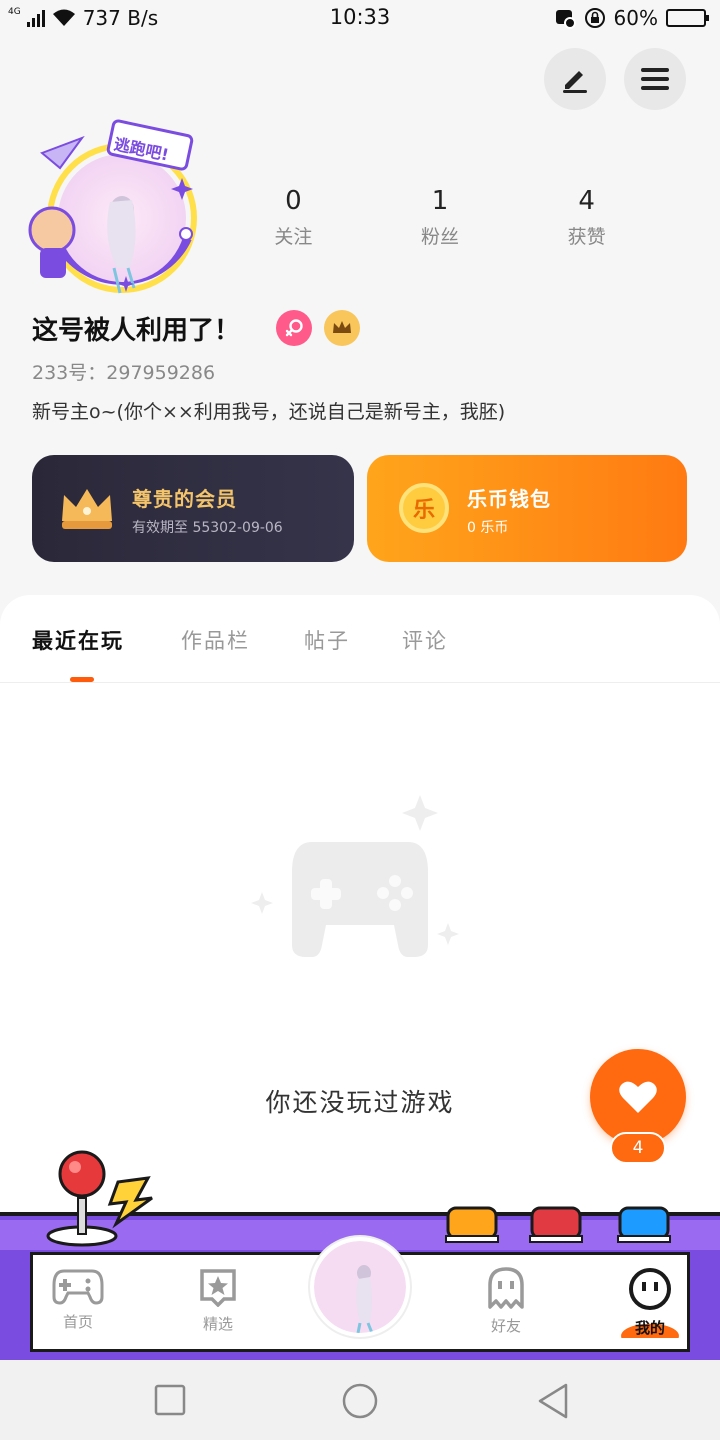 The image size is (720, 1440). Describe the element at coordinates (586, 217) in the screenshot. I see `likes-stat: 4 获赞` at that location.